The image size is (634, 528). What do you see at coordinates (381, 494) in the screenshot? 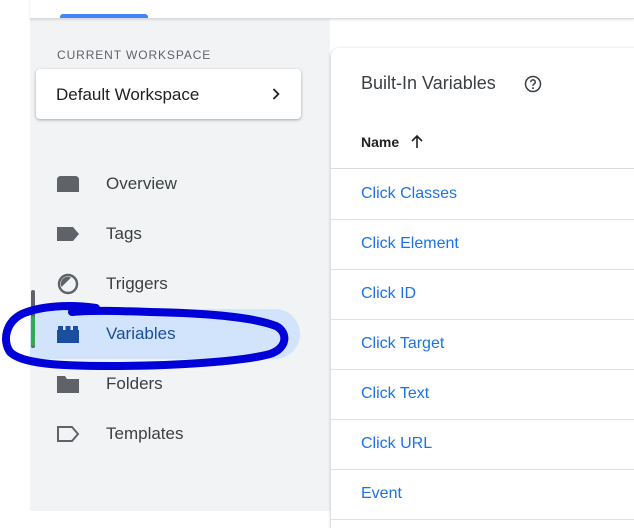
I see `variable-link: Event` at bounding box center [381, 494].